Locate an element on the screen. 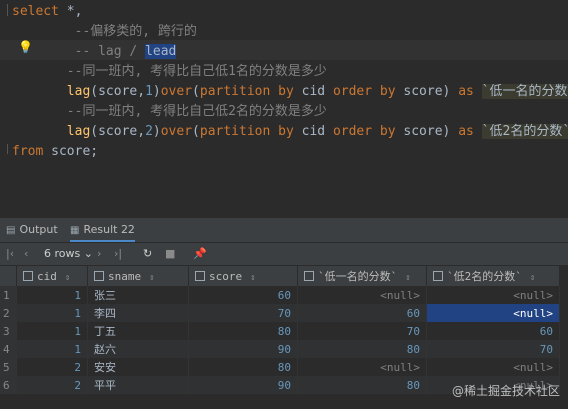 The image size is (568, 409). header-row: cid ⇕ sname ⇕ score ⇕ `低一名的分数` ⇕ `低2名的分数` ⇕ is located at coordinates (280, 276).